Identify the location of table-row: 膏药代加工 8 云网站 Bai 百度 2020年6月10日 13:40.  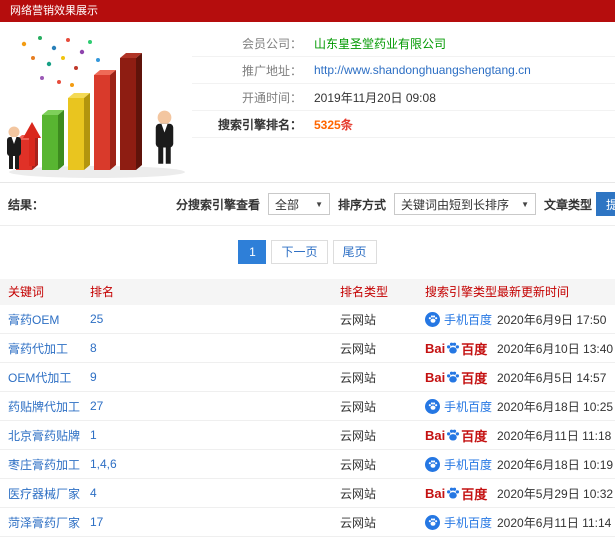
(307, 348).